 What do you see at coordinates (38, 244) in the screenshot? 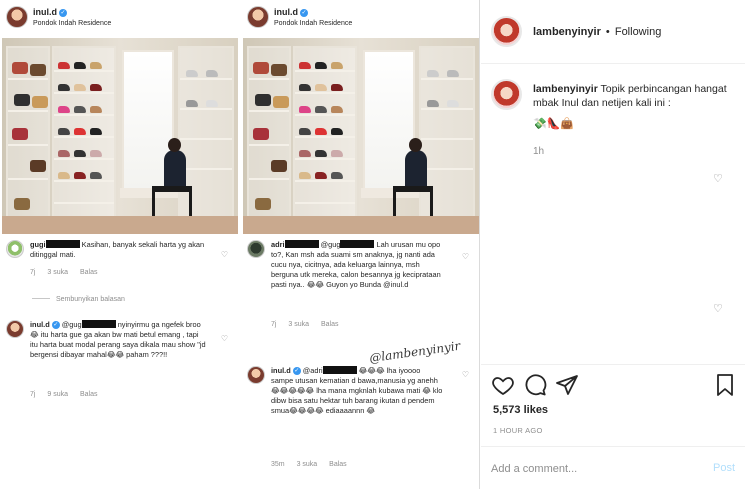
I see `comment-username: gugi` at bounding box center [38, 244].